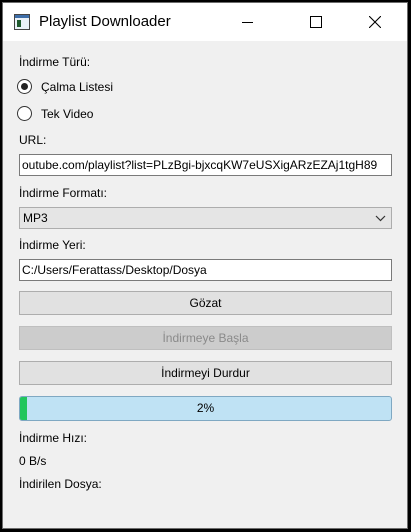  Describe the element at coordinates (380, 218) in the screenshot. I see `chevron-down-icon` at that location.